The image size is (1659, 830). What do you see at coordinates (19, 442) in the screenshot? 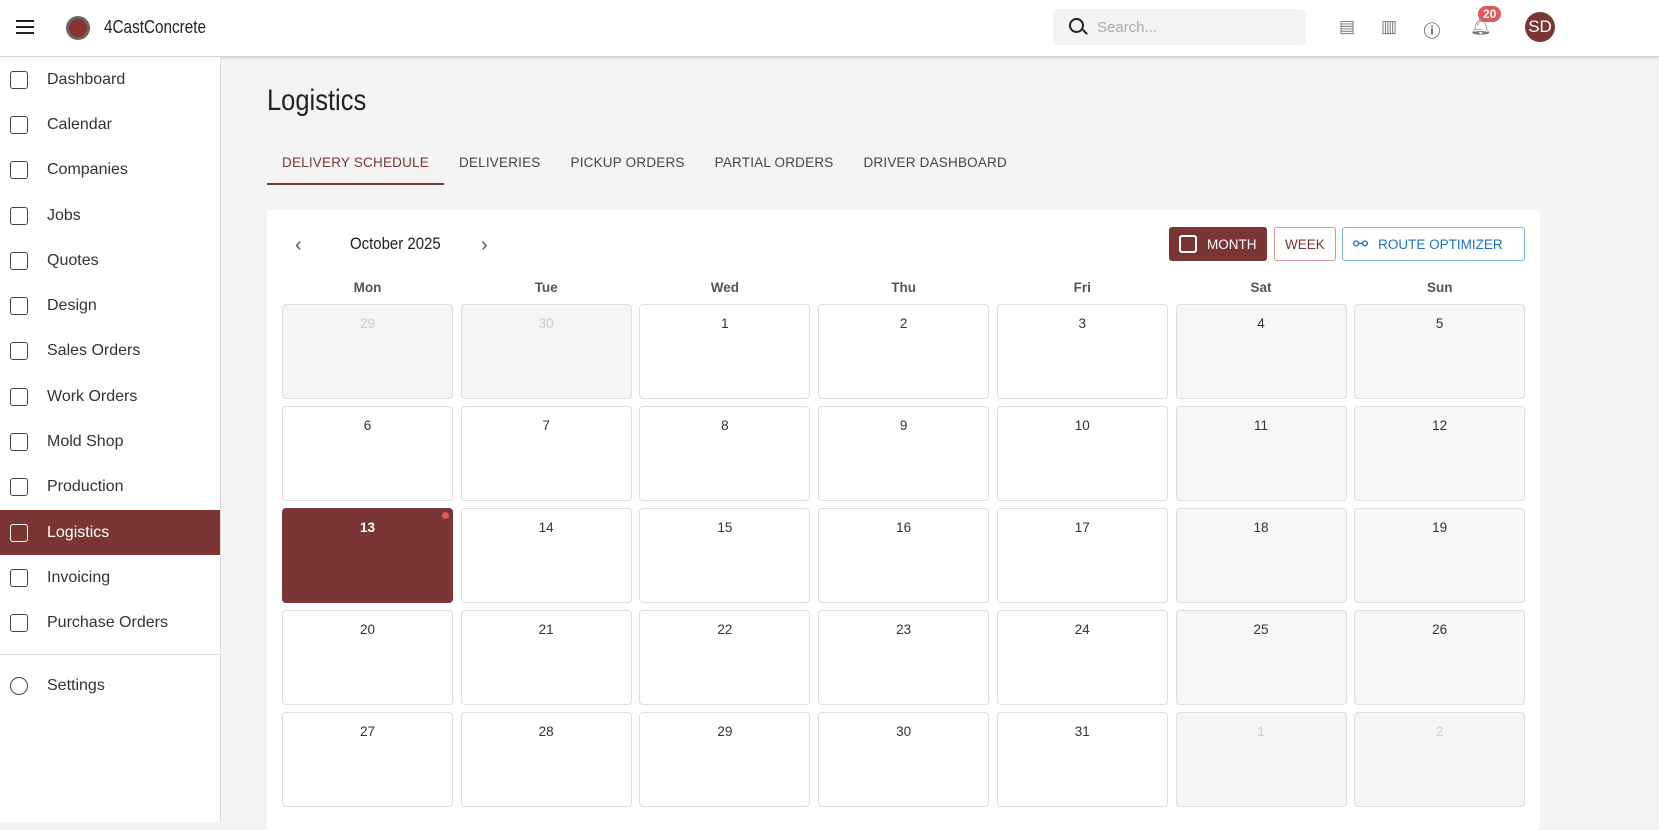
I see `wrench-icon` at bounding box center [19, 442].